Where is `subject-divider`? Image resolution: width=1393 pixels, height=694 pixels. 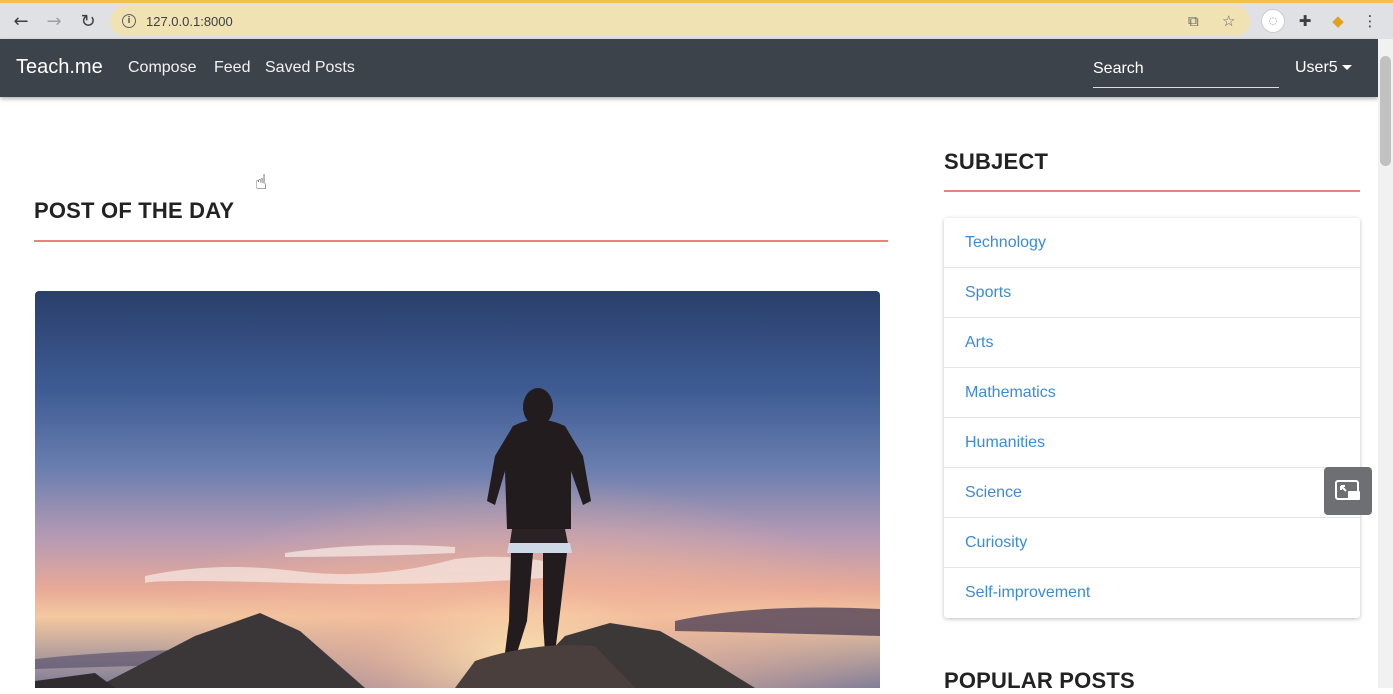
subject-divider is located at coordinates (1152, 191).